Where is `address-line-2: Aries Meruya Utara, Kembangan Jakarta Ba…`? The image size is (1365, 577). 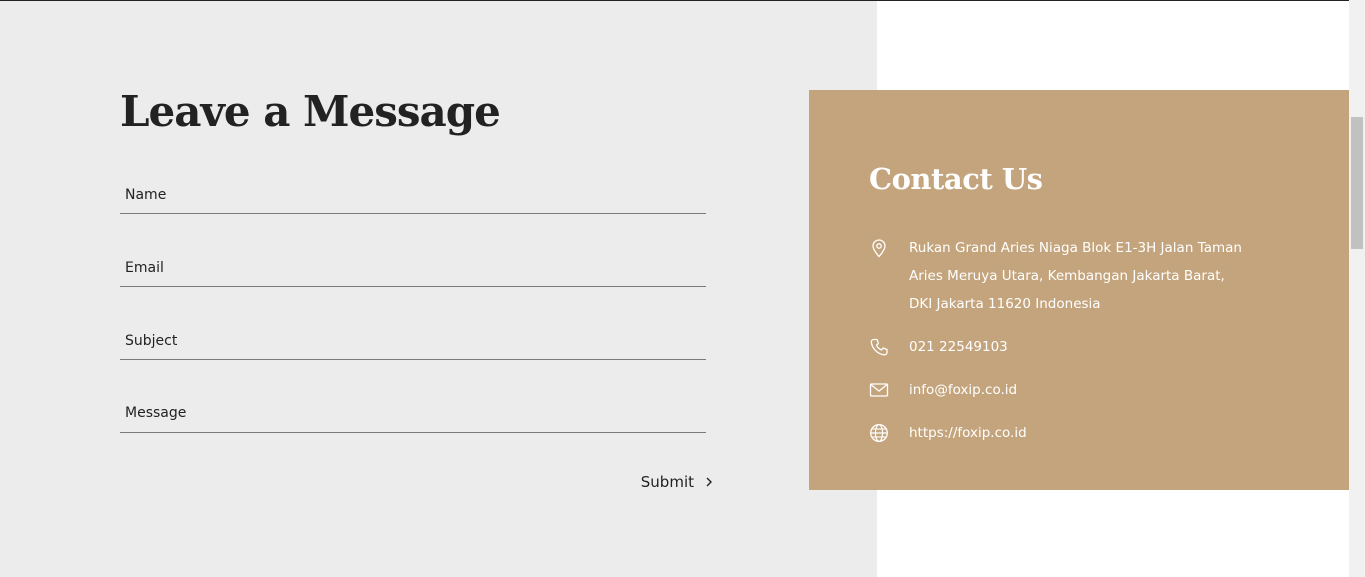
address-line-2: Aries Meruya Utara, Kembangan Jakarta Ba… is located at coordinates (1067, 276).